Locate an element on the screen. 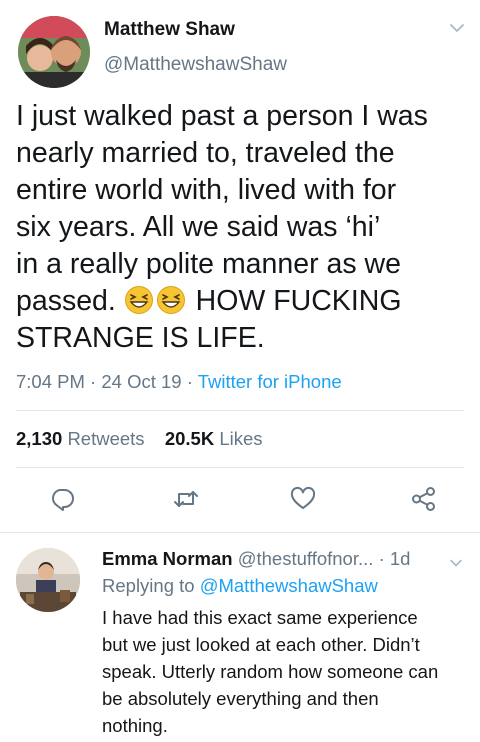  tweet-metadata: 7:04 PM · 24 Oct 19 · Twitter for iPhone is located at coordinates (179, 382).